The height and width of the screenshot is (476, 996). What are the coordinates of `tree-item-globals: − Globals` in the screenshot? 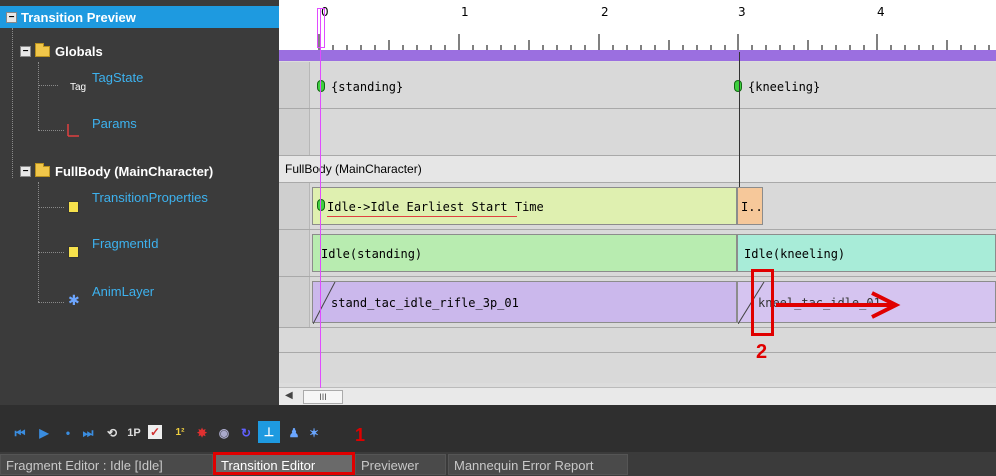 It's located at (61, 51).